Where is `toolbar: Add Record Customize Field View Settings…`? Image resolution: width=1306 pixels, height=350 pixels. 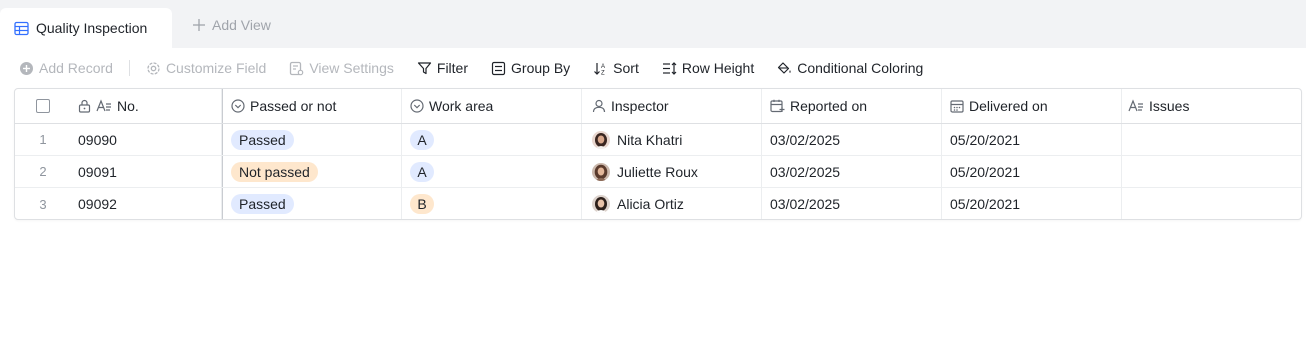
toolbar: Add Record Customize Field View Settings… is located at coordinates (653, 68).